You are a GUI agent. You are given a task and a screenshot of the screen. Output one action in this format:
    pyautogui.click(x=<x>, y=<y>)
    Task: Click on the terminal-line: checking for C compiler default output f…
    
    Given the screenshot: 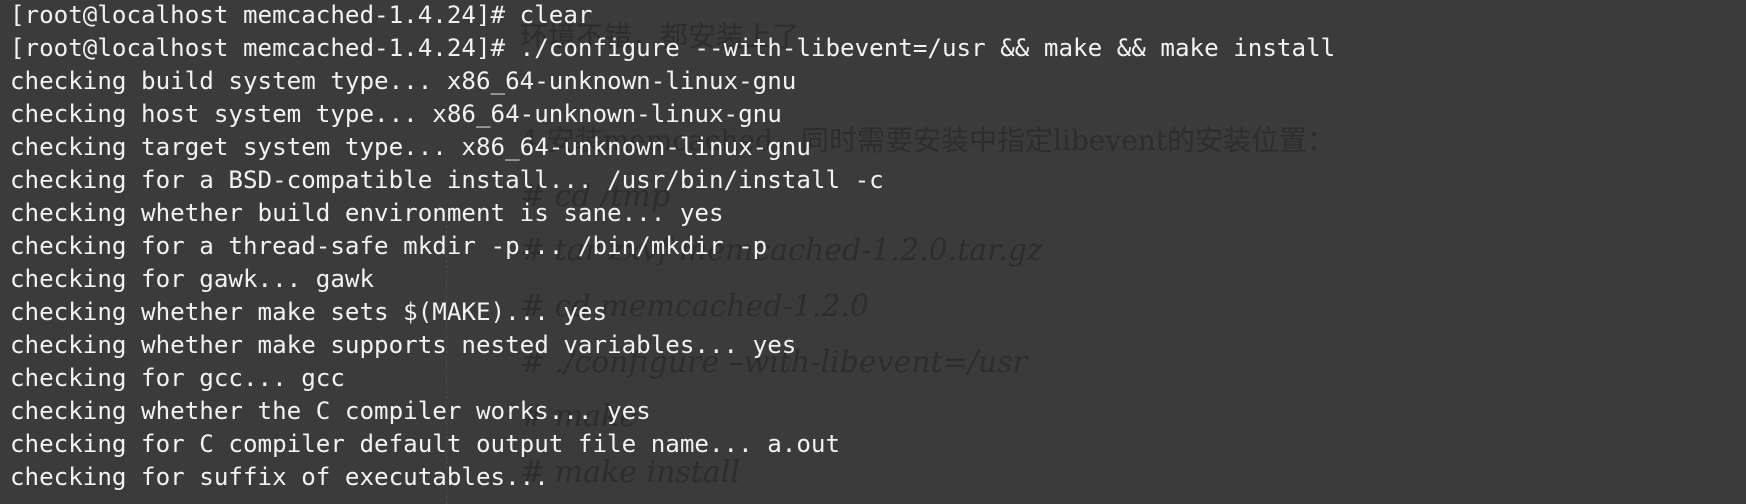 What is the action you would take?
    pyautogui.click(x=425, y=444)
    